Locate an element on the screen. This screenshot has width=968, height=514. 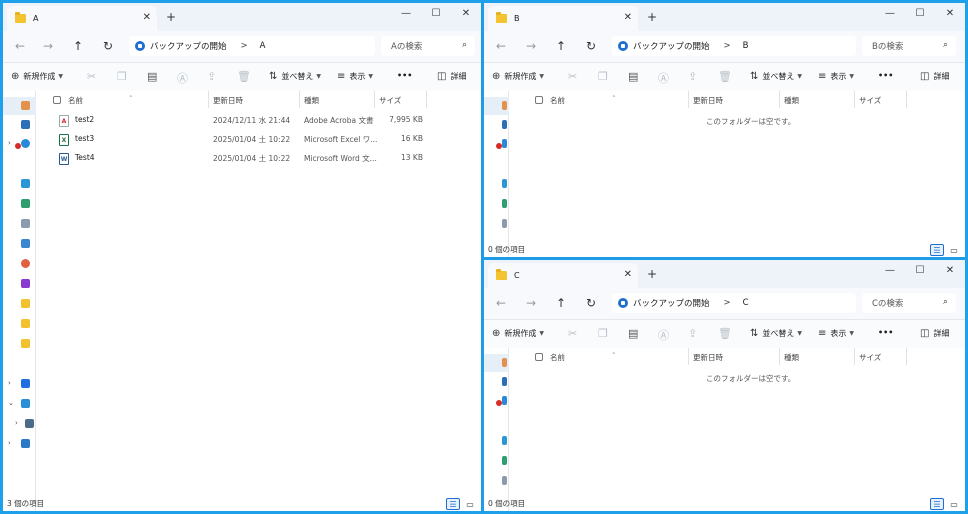
breadcrumb: バックアップの開始 > C is located at coordinates (734, 303).